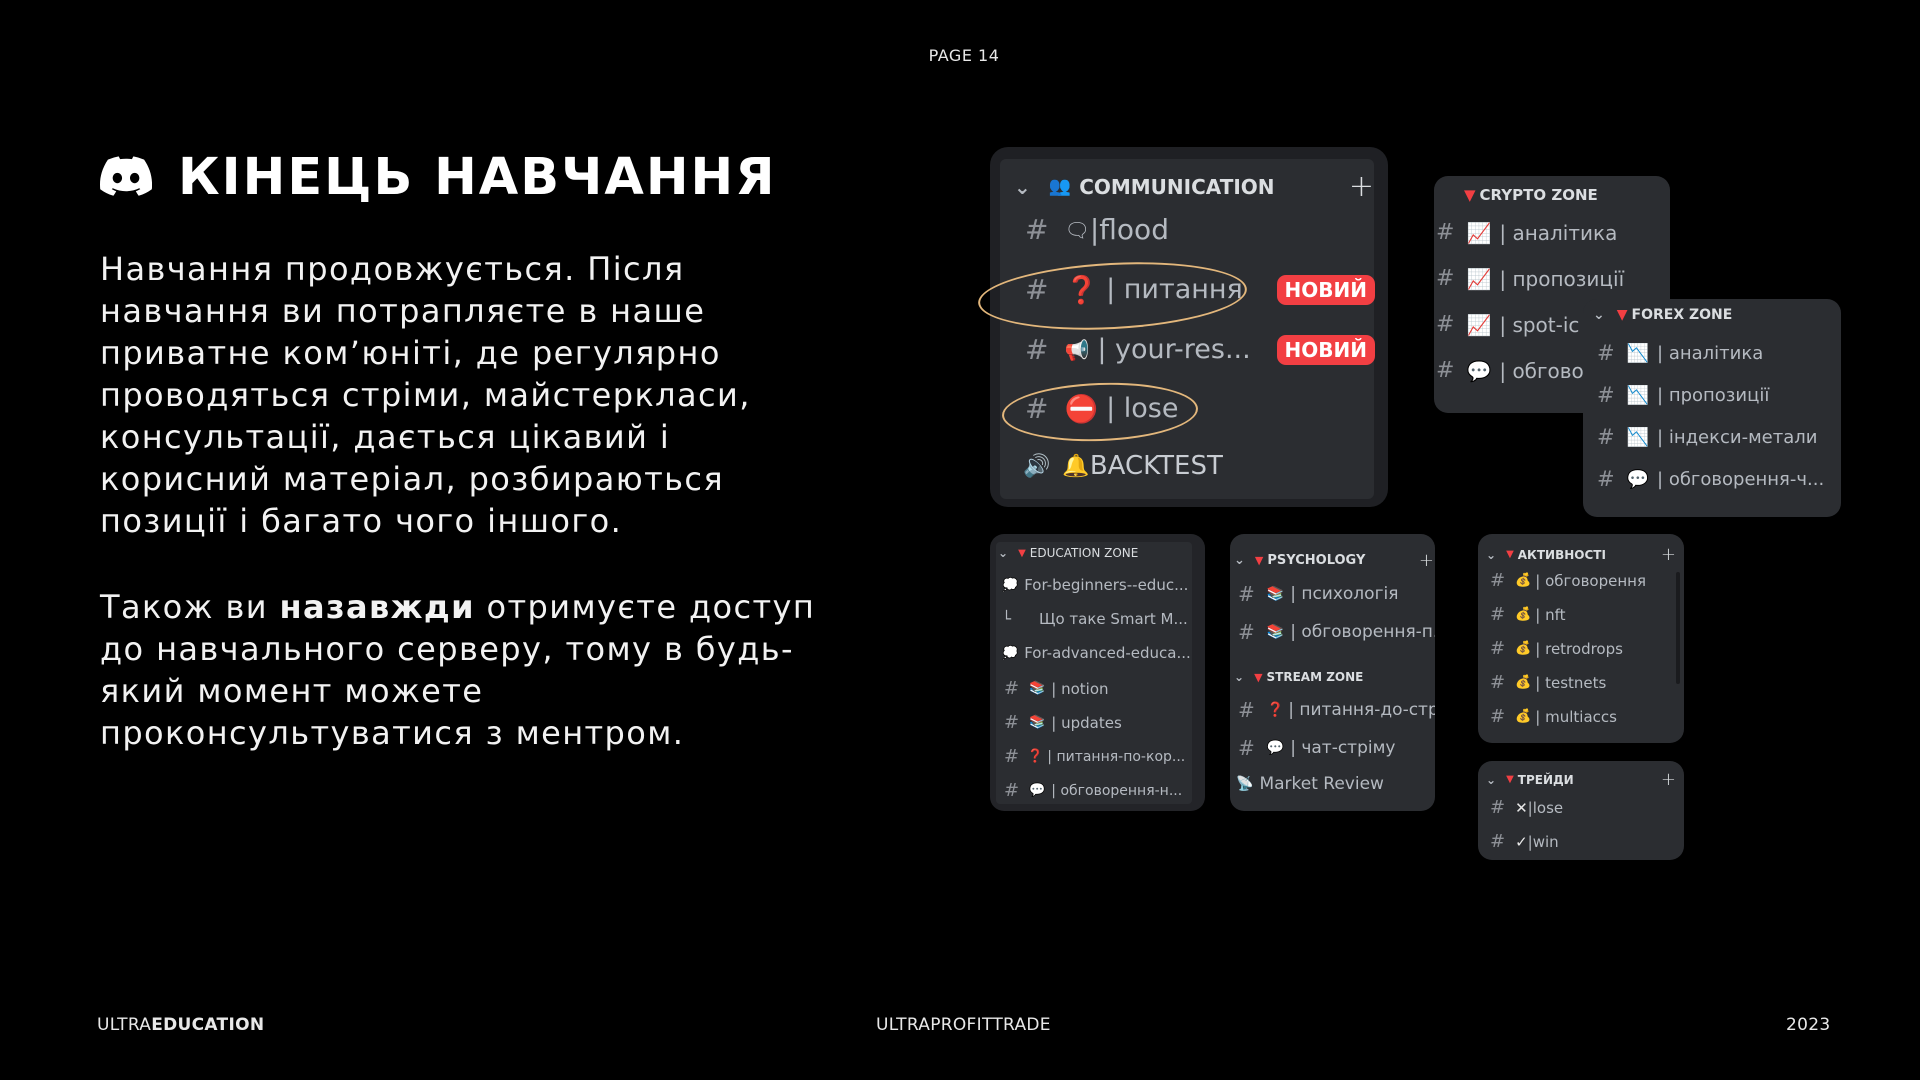  Describe the element at coordinates (1541, 370) in the screenshot. I see `channel-name: | обгово` at that location.